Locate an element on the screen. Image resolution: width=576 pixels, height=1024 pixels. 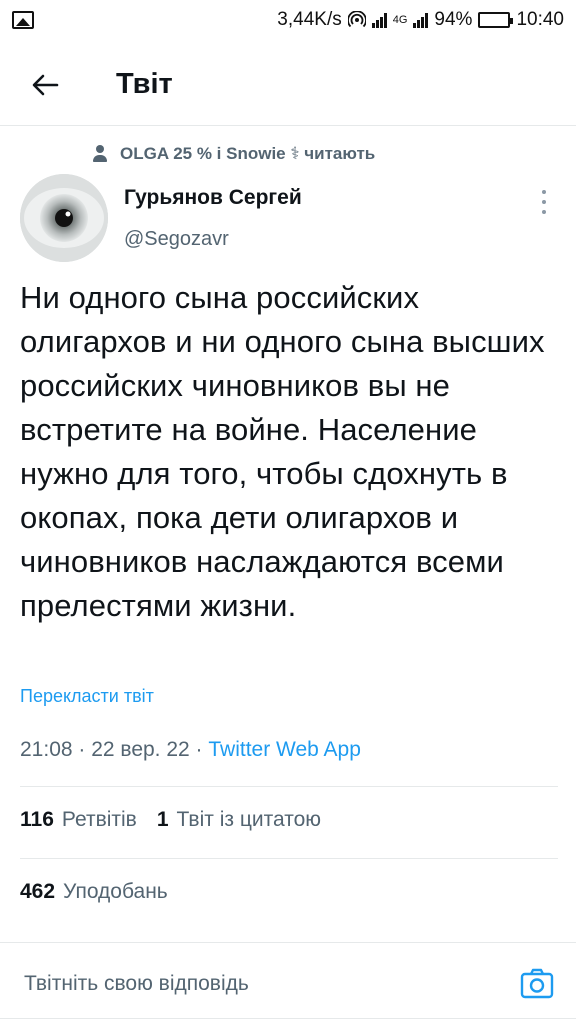
more-vertical-icon is located at coordinates (544, 192).